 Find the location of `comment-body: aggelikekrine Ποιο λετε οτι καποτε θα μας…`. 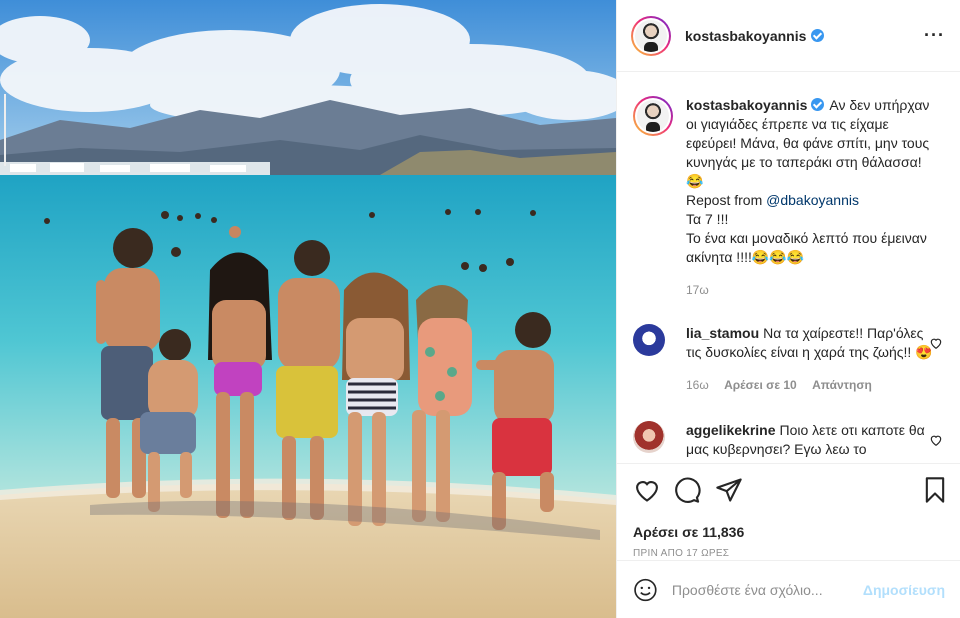

comment-body: aggelikekrine Ποιο λετε οτι καποτε θα μας… is located at coordinates (811, 440).